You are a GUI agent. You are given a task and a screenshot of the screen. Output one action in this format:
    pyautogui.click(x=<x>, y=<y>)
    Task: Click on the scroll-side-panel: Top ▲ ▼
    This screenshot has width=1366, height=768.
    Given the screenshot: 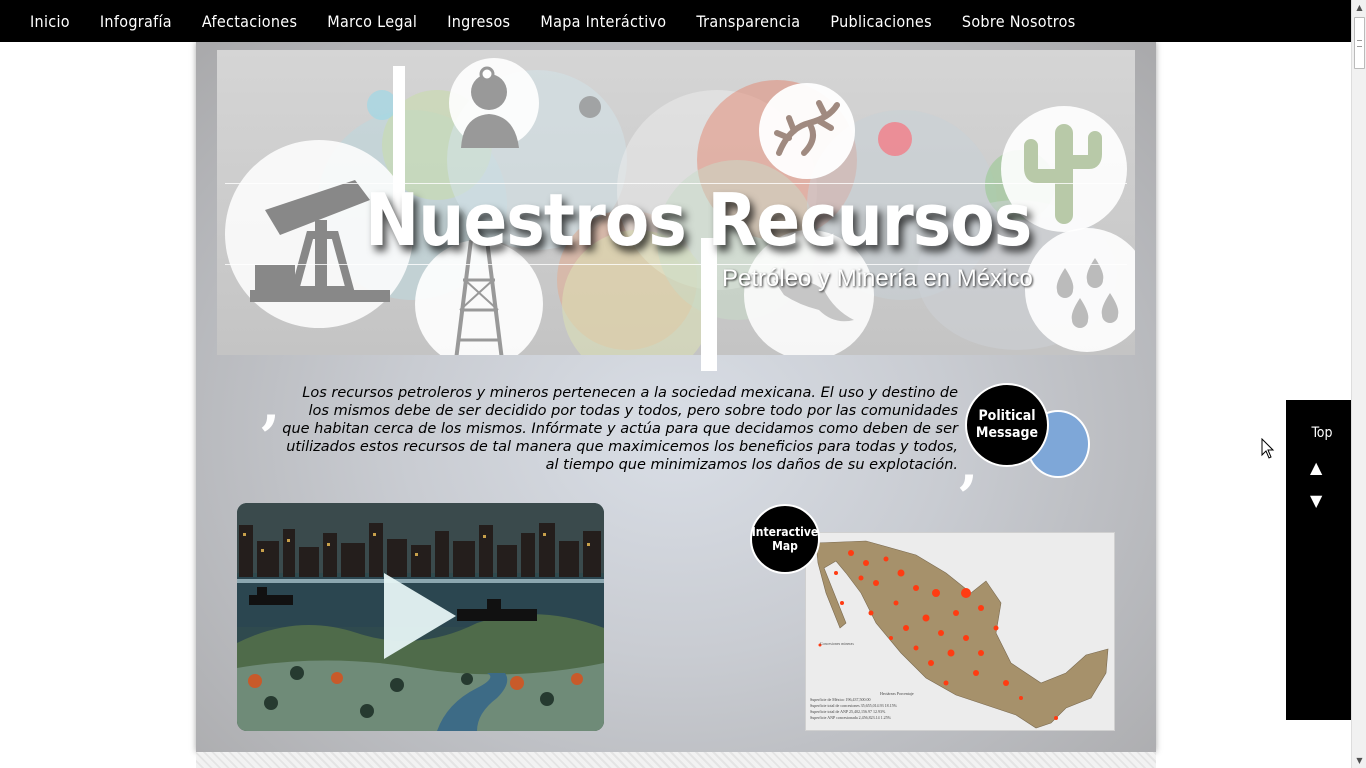 What is the action you would take?
    pyautogui.click(x=1318, y=560)
    